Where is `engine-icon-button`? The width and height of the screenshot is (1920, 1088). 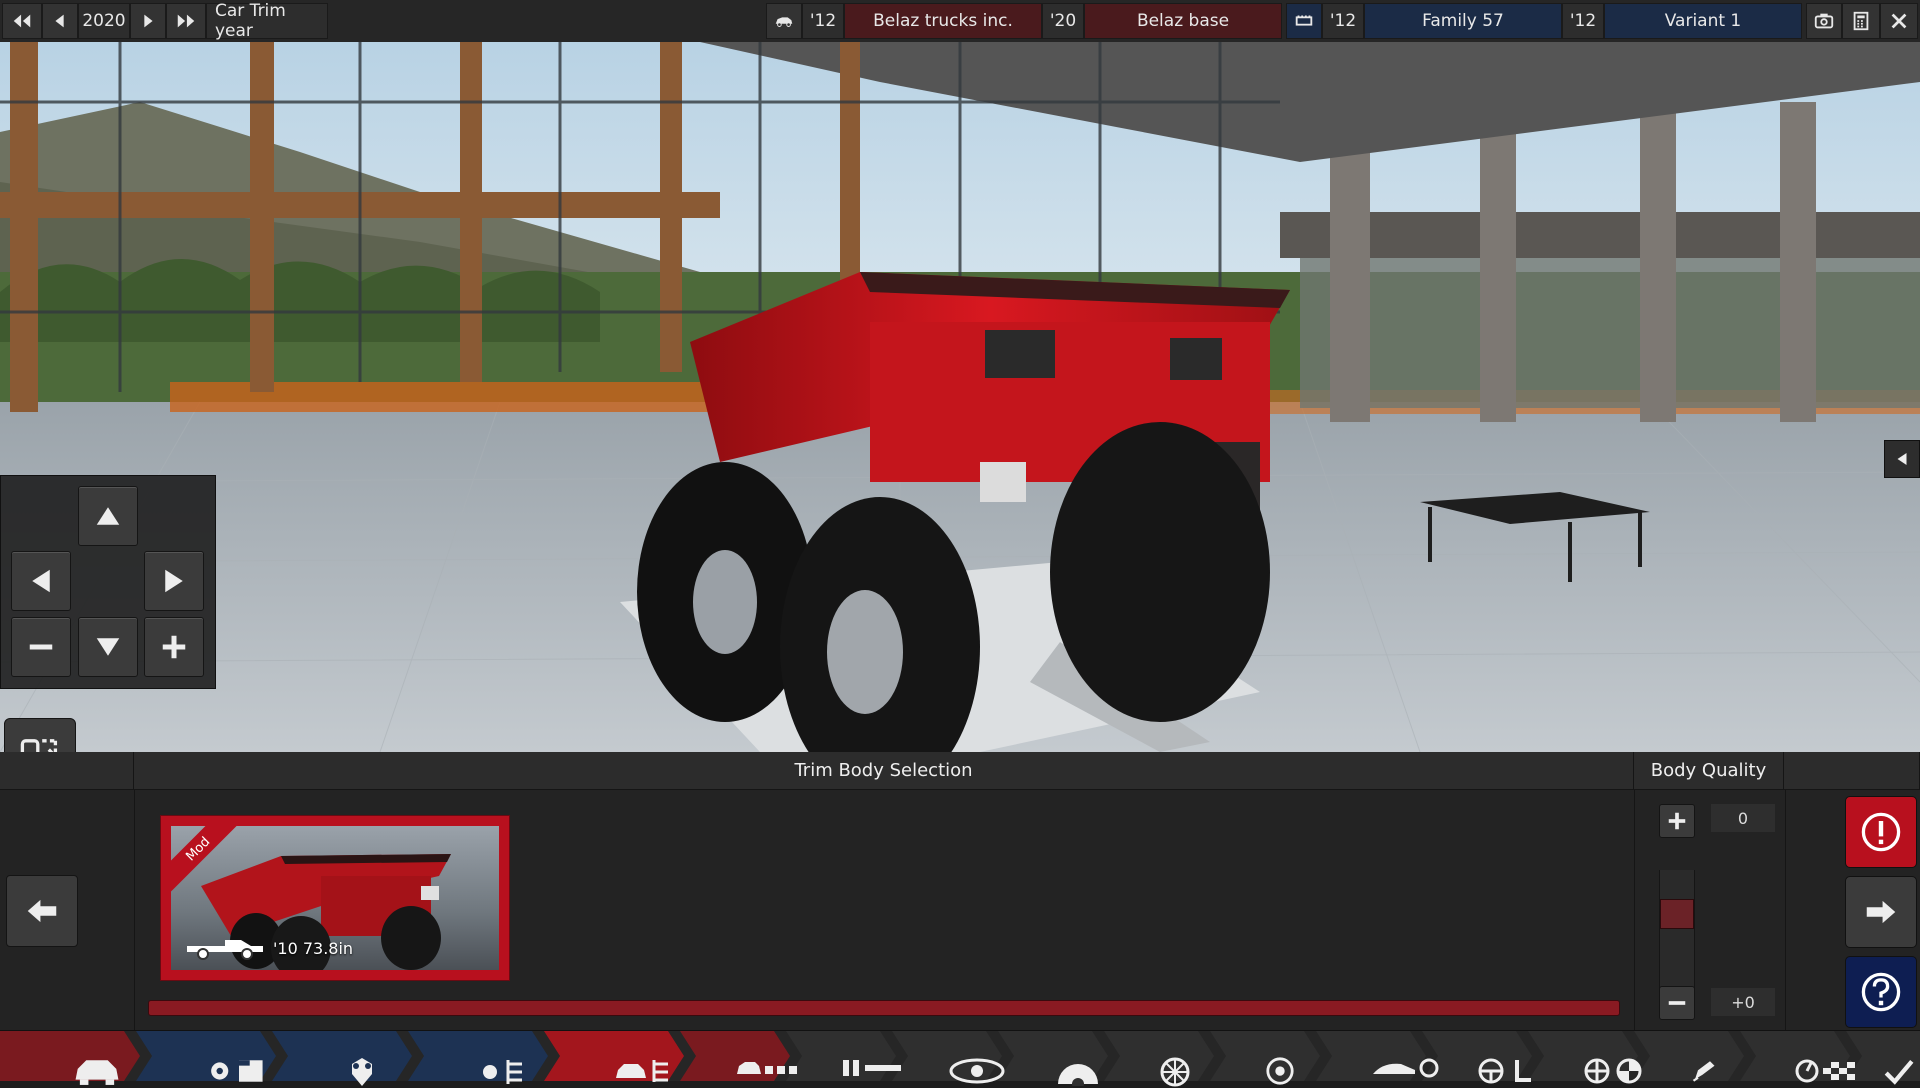 engine-icon-button is located at coordinates (1304, 21).